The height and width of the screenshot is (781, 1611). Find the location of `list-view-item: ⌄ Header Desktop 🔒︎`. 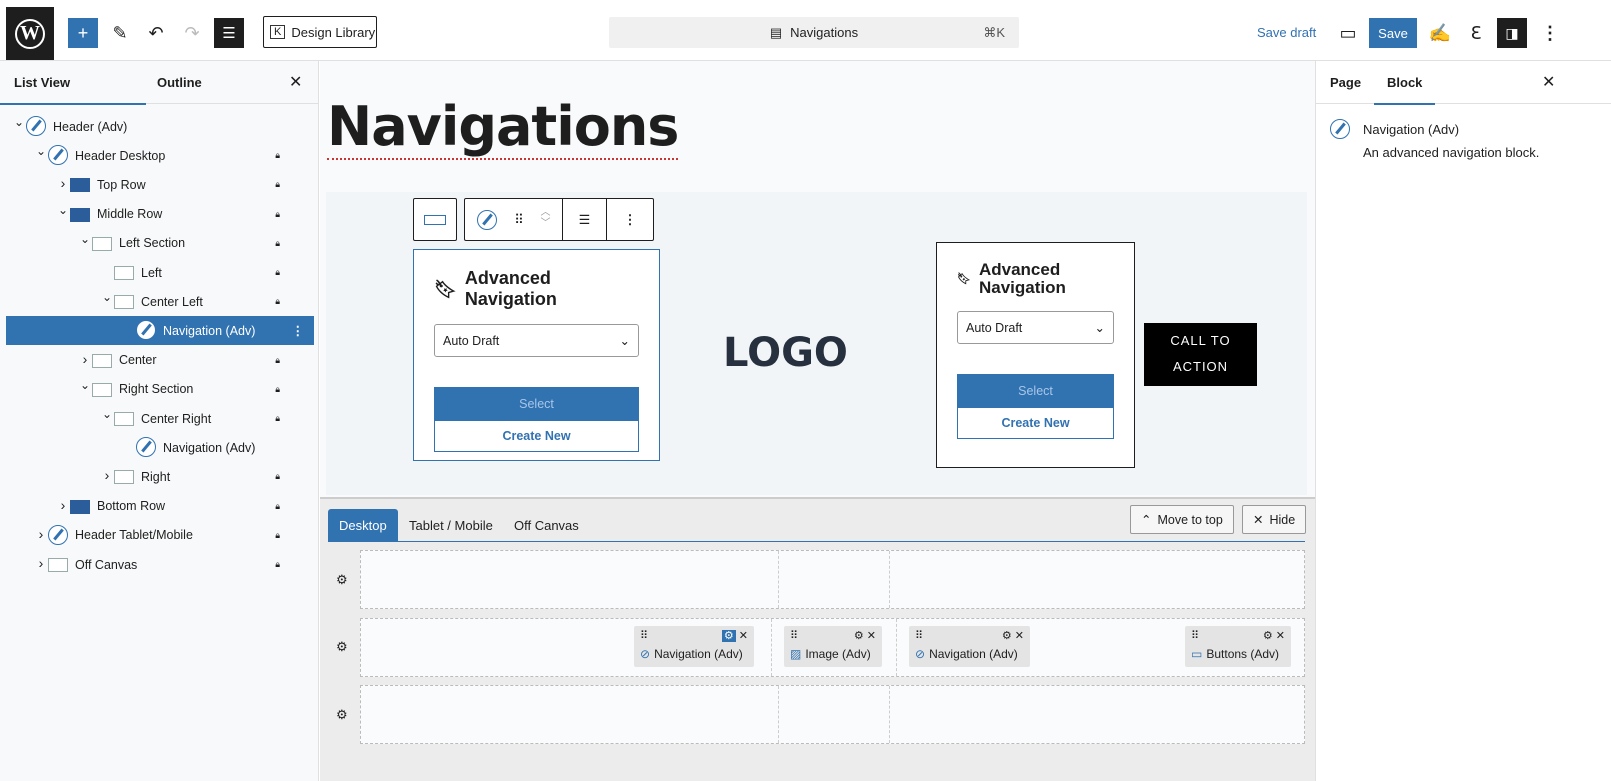

list-view-item: ⌄ Header Desktop 🔒︎ is located at coordinates (160, 155).